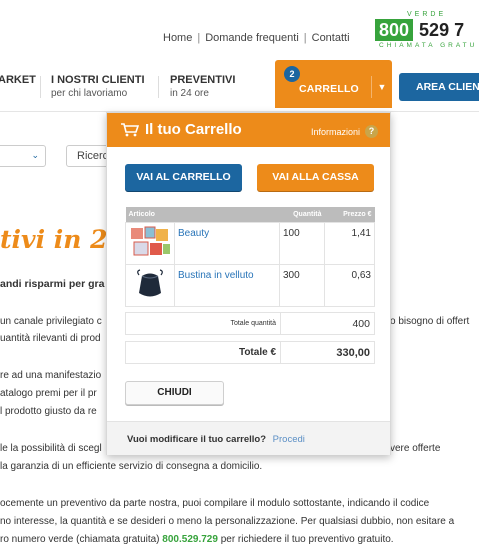 The image size is (479, 560). I want to click on body-text: vere offerte, so click(415, 448).